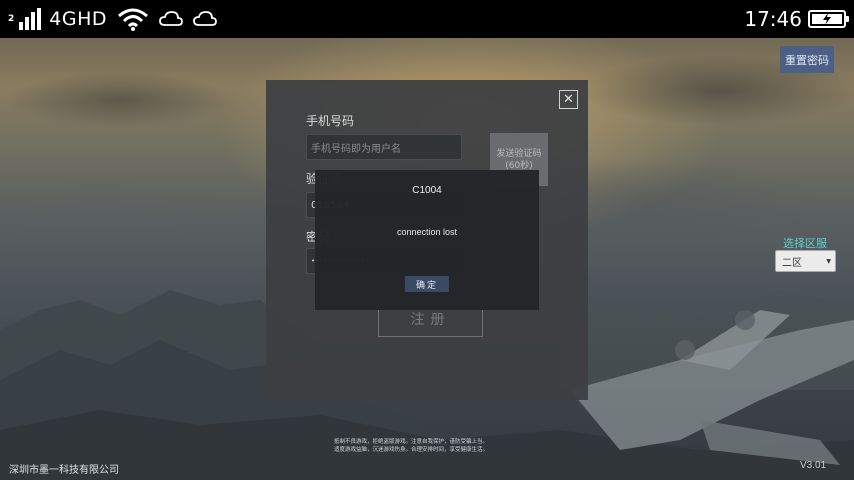 The width and height of the screenshot is (854, 480). What do you see at coordinates (427, 190) in the screenshot?
I see `error-code: C1004` at bounding box center [427, 190].